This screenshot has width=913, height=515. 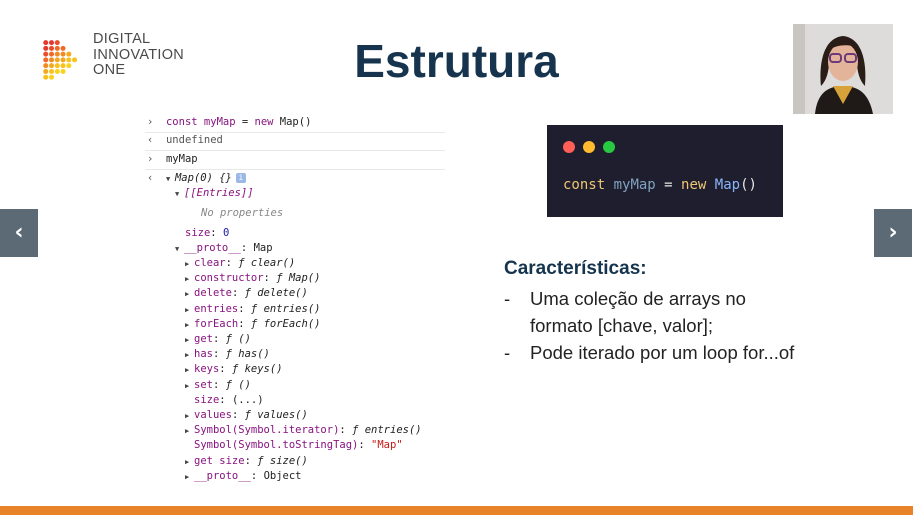 I want to click on proto-member-row: ▶ clear: ƒ clear(), so click(x=240, y=263).